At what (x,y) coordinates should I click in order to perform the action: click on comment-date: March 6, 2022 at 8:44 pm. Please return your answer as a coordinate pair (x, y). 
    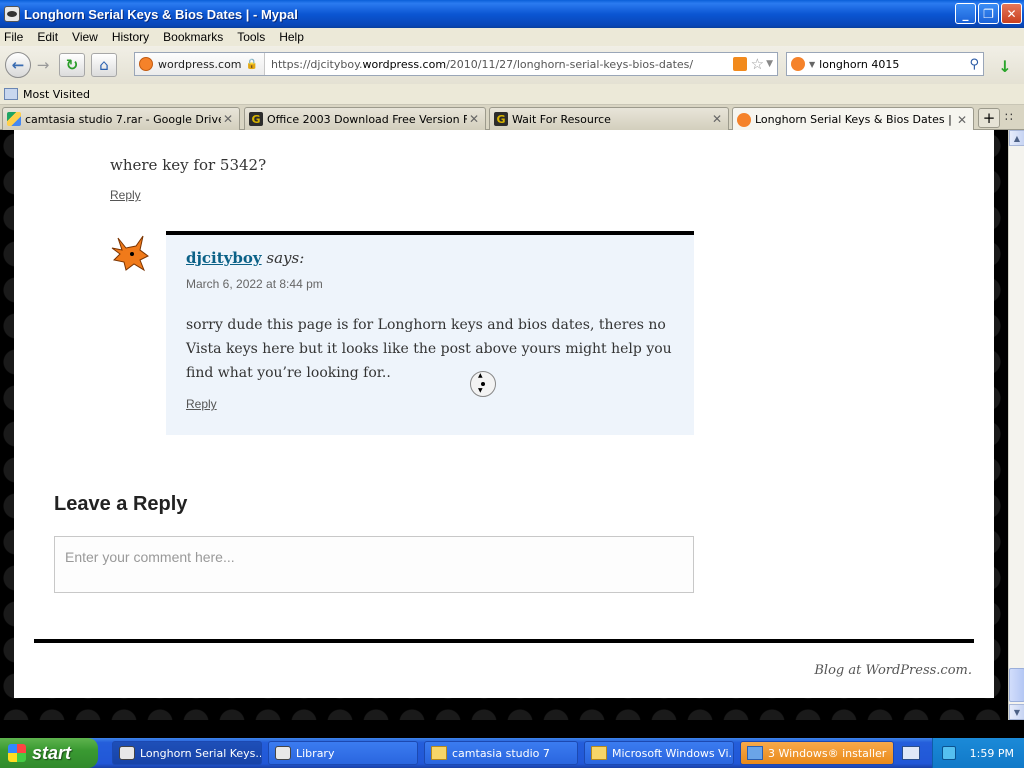
    Looking at the image, I should click on (254, 284).